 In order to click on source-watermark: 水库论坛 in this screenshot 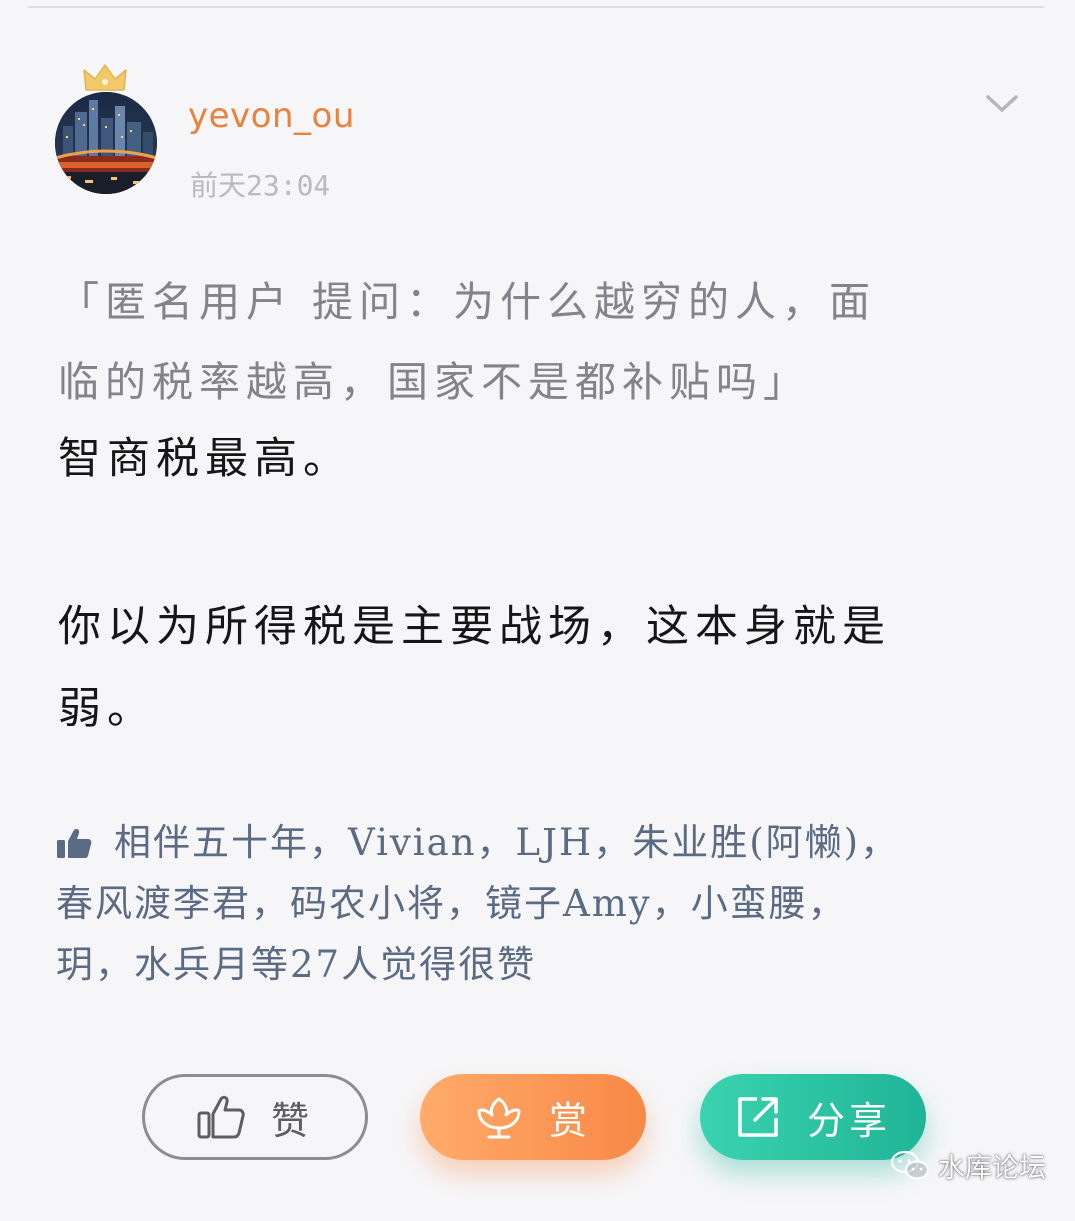, I will do `click(968, 1165)`.